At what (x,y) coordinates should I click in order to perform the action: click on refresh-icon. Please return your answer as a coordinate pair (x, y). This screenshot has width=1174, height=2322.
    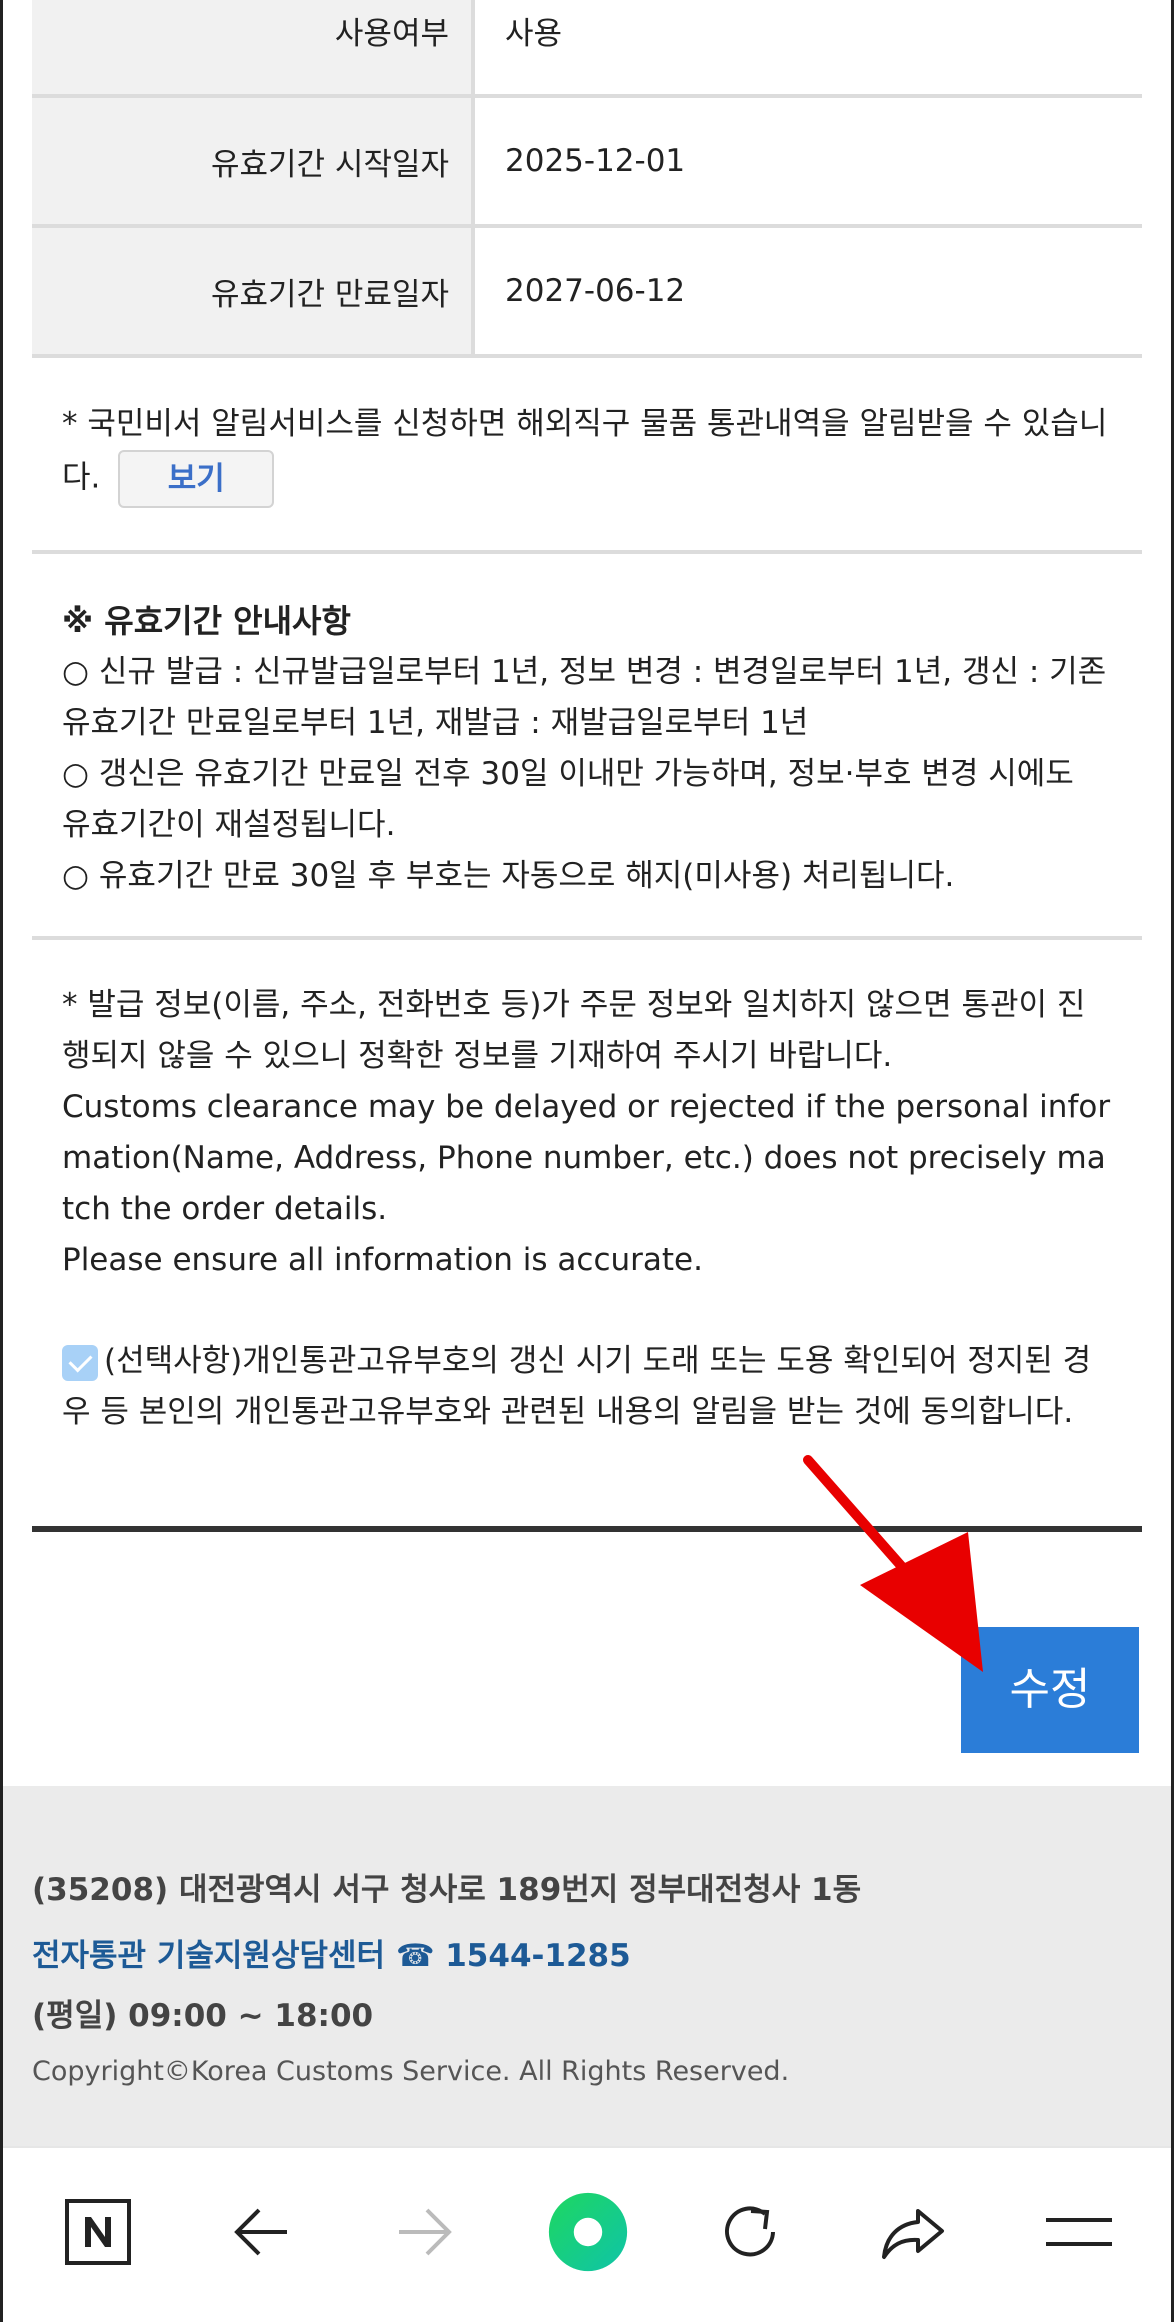
    Looking at the image, I should click on (750, 2232).